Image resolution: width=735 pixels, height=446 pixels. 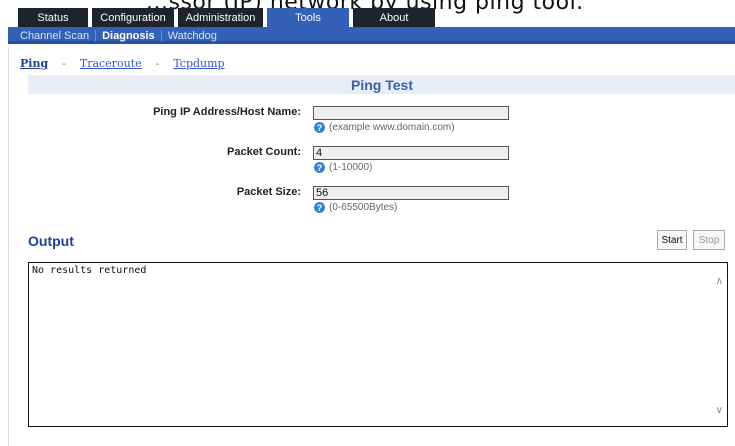 What do you see at coordinates (89, 270) in the screenshot?
I see `output-text: No results returned` at bounding box center [89, 270].